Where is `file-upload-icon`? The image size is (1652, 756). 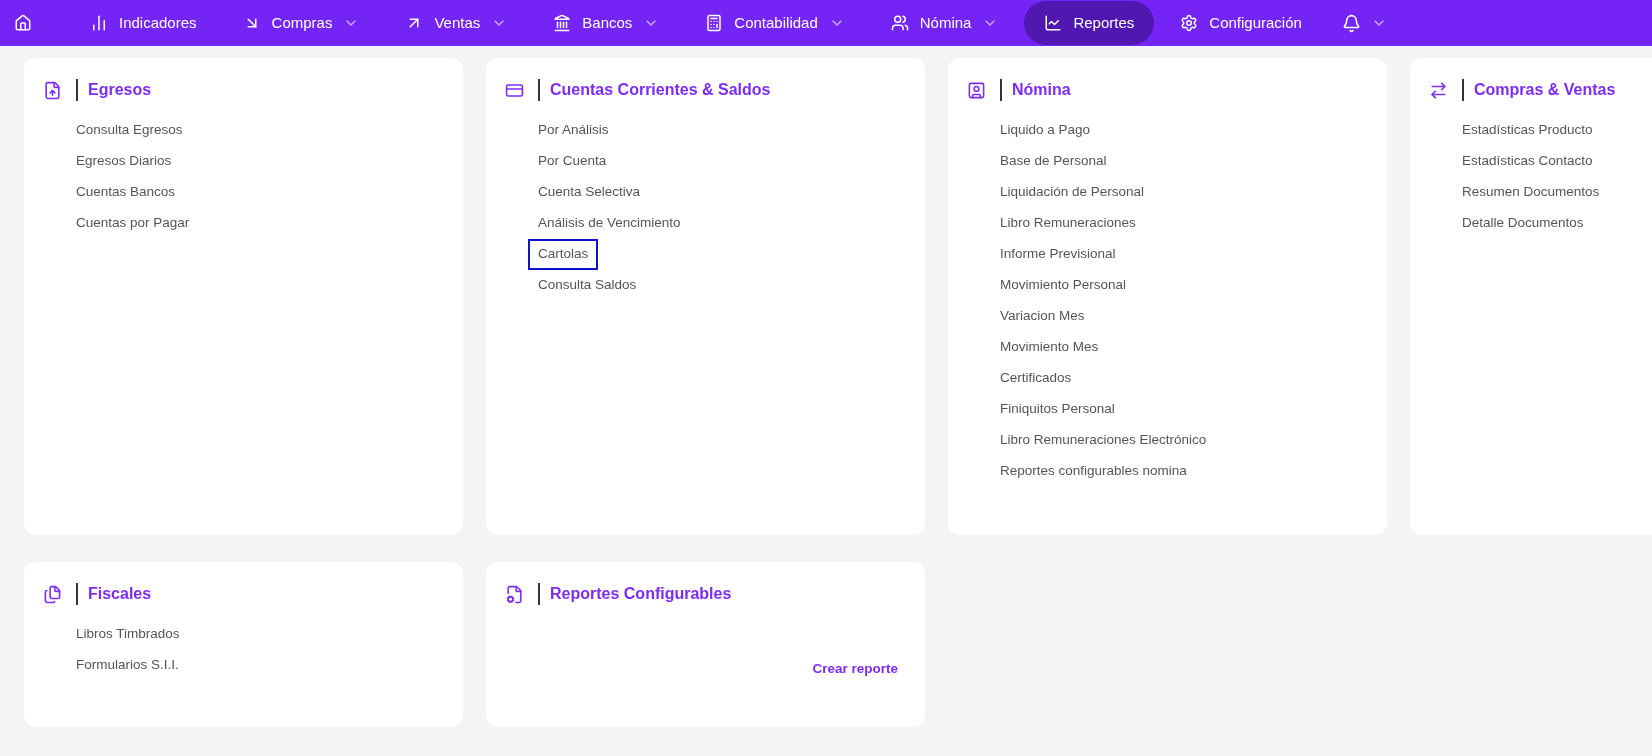
file-upload-icon is located at coordinates (52, 90).